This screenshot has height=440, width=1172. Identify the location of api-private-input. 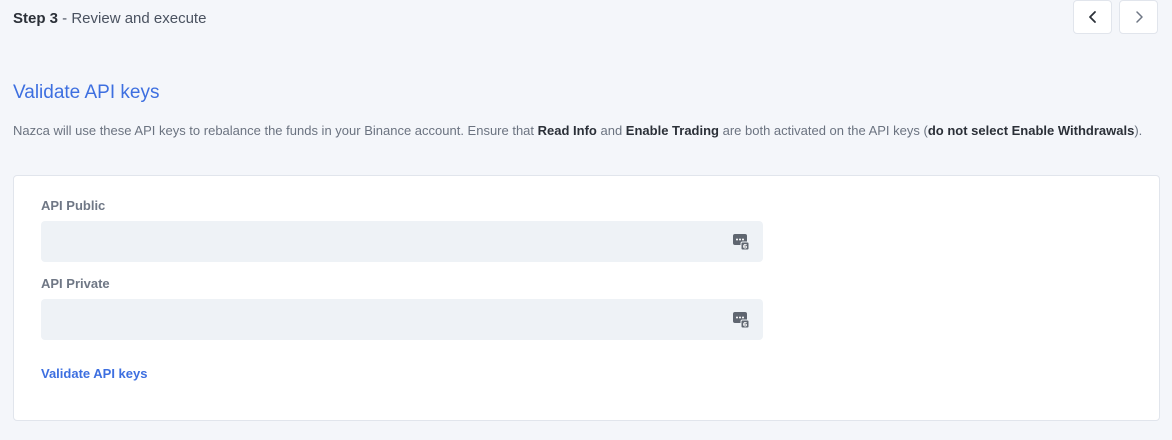
(402, 319).